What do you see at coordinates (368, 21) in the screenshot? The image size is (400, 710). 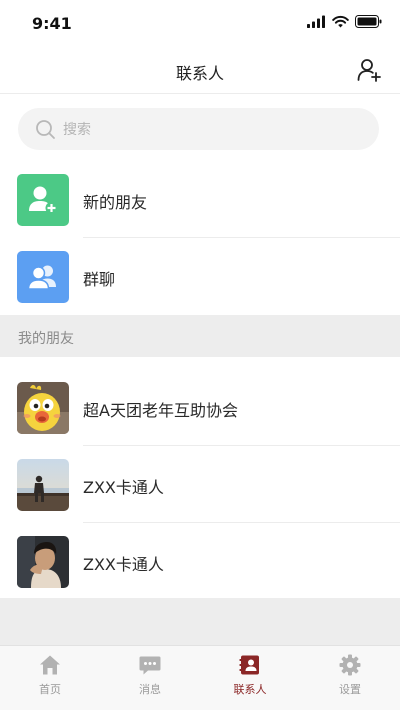 I see `battery-icon` at bounding box center [368, 21].